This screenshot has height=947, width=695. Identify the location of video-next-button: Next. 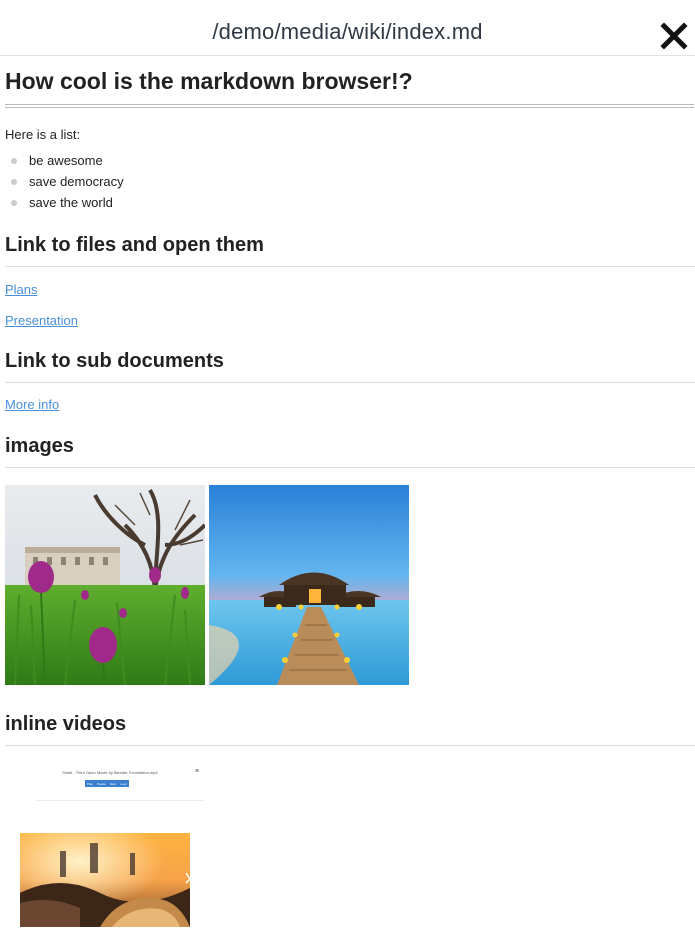
(113, 784).